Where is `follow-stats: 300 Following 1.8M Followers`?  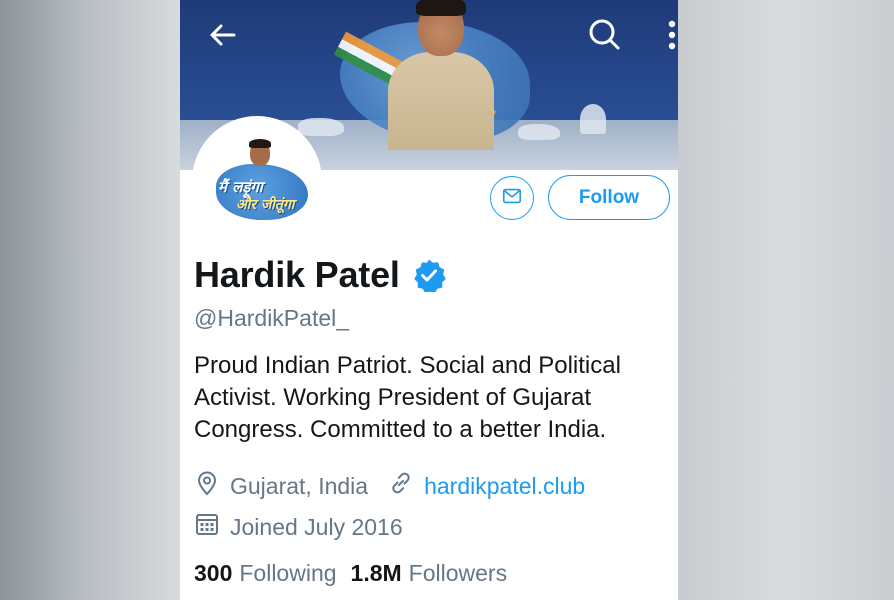 follow-stats: 300 Following 1.8M Followers is located at coordinates (350, 573).